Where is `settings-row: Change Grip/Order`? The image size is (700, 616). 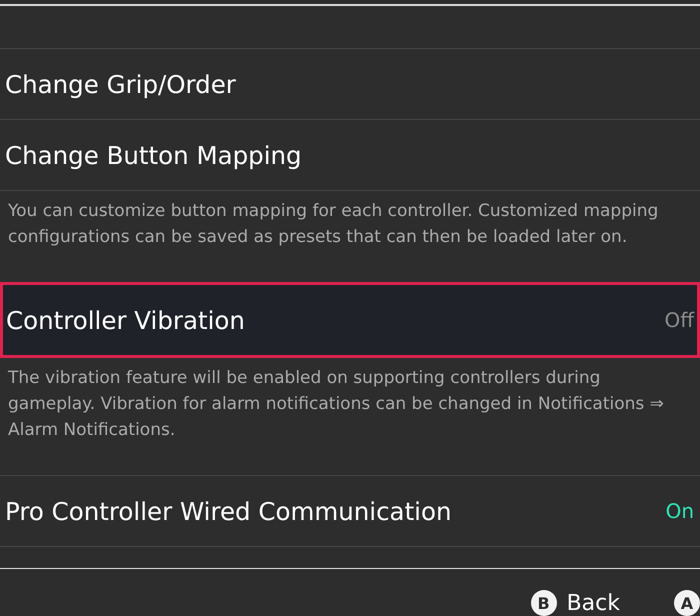
settings-row: Change Grip/Order is located at coordinates (350, 84).